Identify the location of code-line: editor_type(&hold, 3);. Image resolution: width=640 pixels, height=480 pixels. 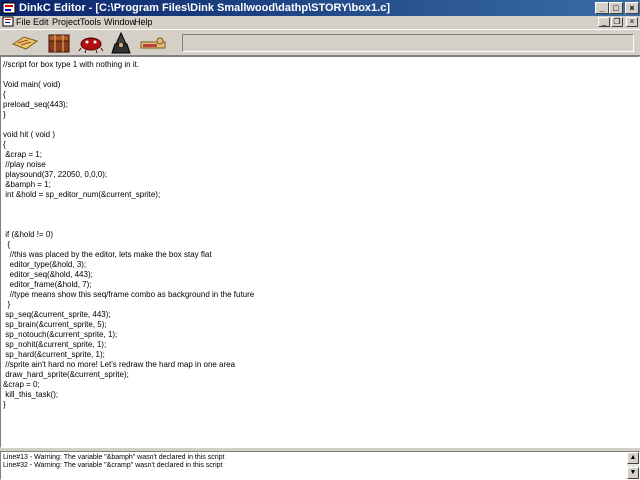
(45, 264).